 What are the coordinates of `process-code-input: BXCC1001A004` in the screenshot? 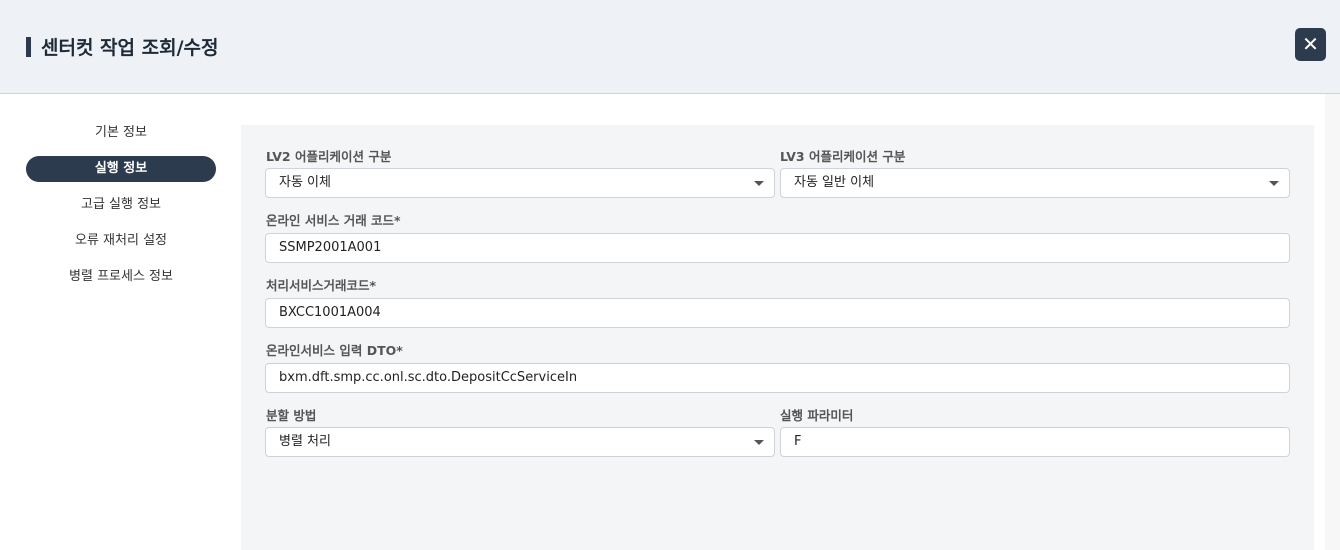 It's located at (777, 313).